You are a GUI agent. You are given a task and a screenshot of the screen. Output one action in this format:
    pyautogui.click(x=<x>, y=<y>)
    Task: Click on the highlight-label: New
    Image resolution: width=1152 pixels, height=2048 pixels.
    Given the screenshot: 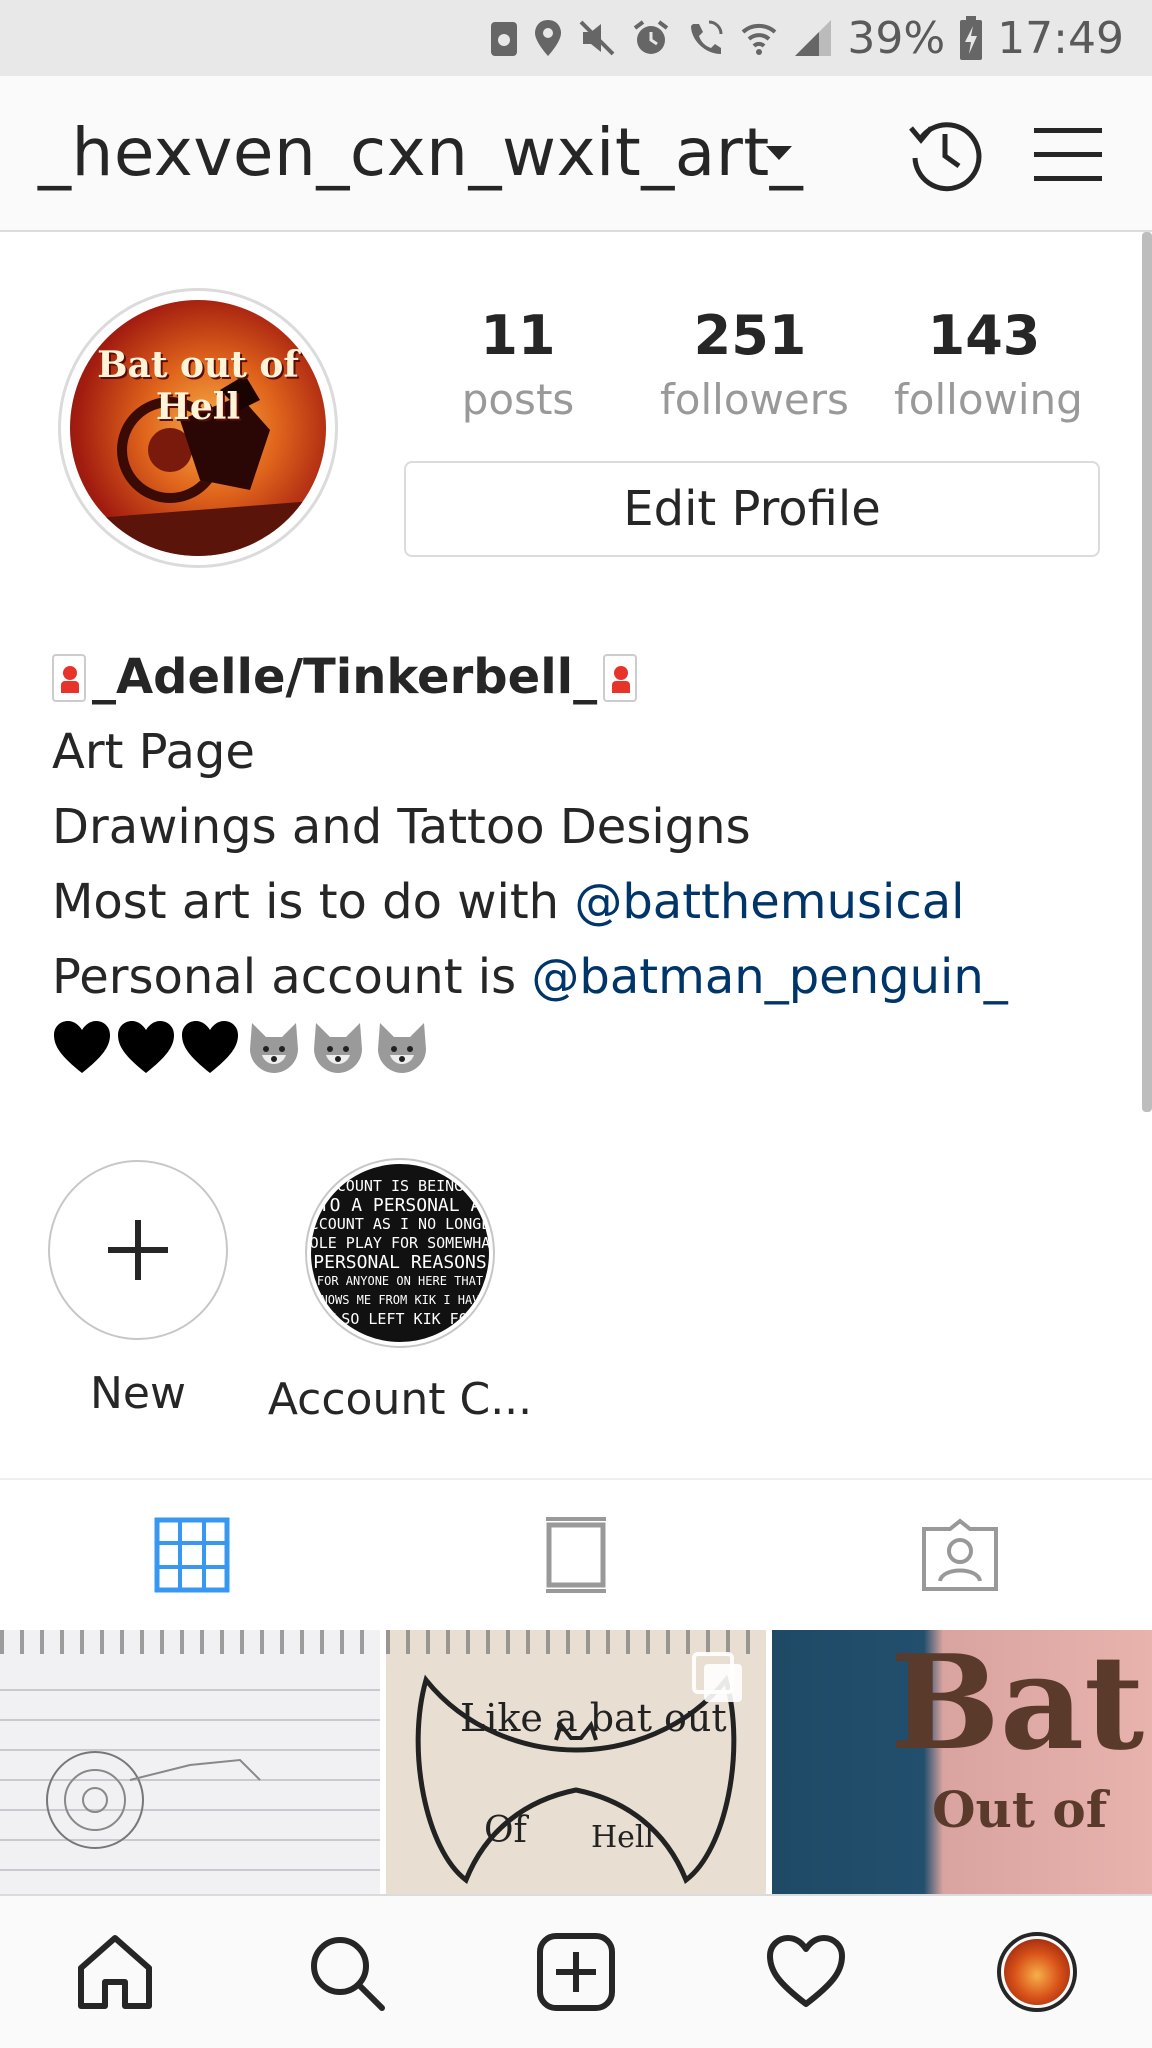 What is the action you would take?
    pyautogui.click(x=138, y=1393)
    